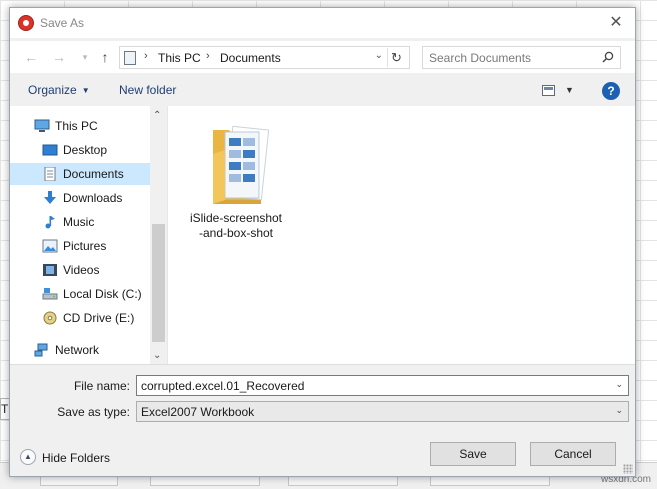 The image size is (657, 489). I want to click on nav-item-documents: Documents, so click(80, 174).